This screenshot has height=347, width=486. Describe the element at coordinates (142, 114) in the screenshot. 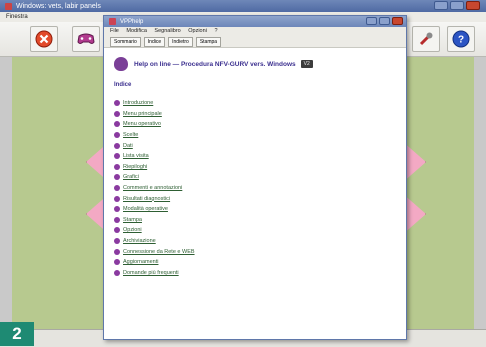

I see `topic-link: Menu principale` at that location.